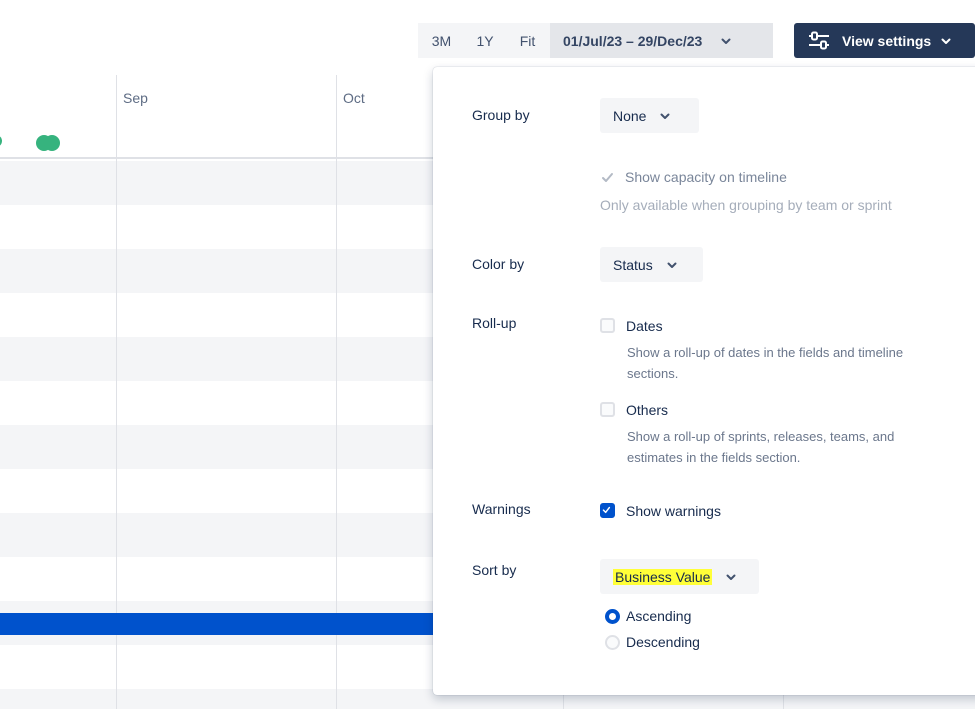  What do you see at coordinates (644, 326) in the screenshot?
I see `rollup-dates-label: Dates` at bounding box center [644, 326].